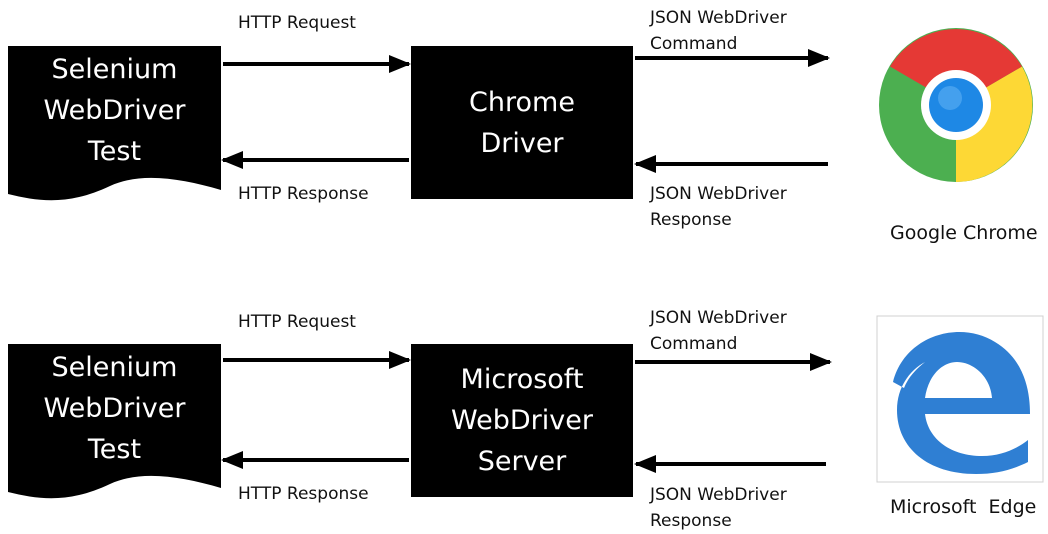 The image size is (1048, 534). What do you see at coordinates (522, 122) in the screenshot?
I see `chrome-driver-box: Chrome Driver` at bounding box center [522, 122].